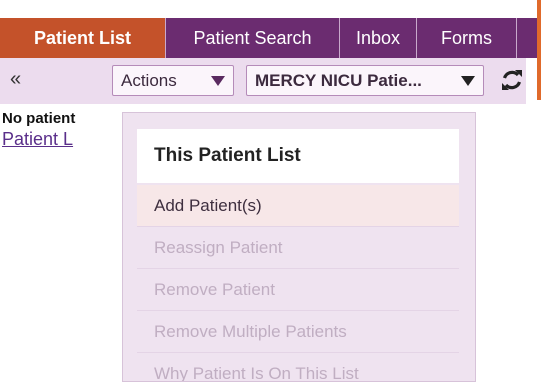 Image resolution: width=541 pixels, height=382 pixels. I want to click on tab-forms: Forms, so click(466, 38).